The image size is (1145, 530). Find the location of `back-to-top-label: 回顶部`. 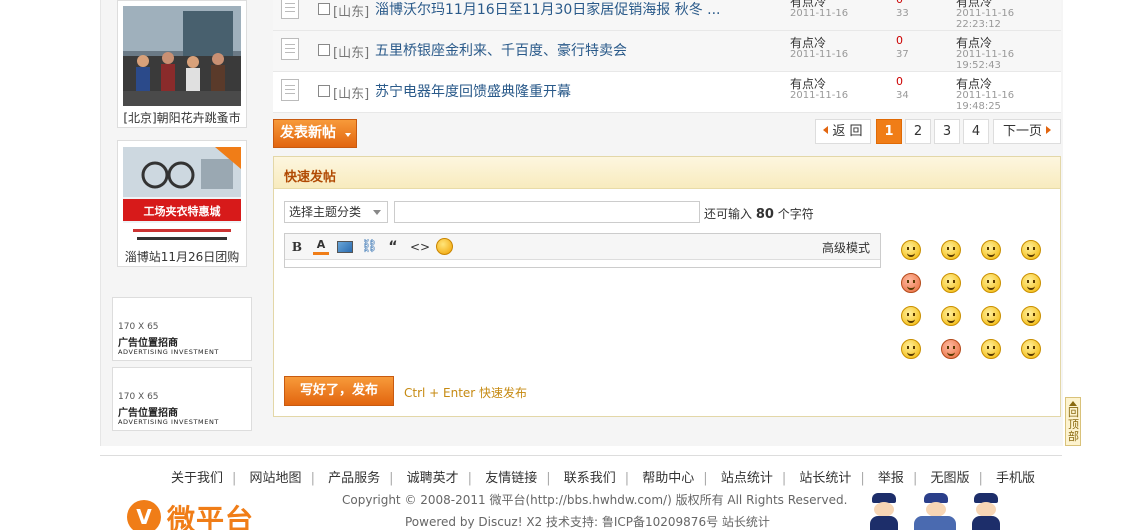

back-to-top-label: 回顶部 is located at coordinates (1073, 424).